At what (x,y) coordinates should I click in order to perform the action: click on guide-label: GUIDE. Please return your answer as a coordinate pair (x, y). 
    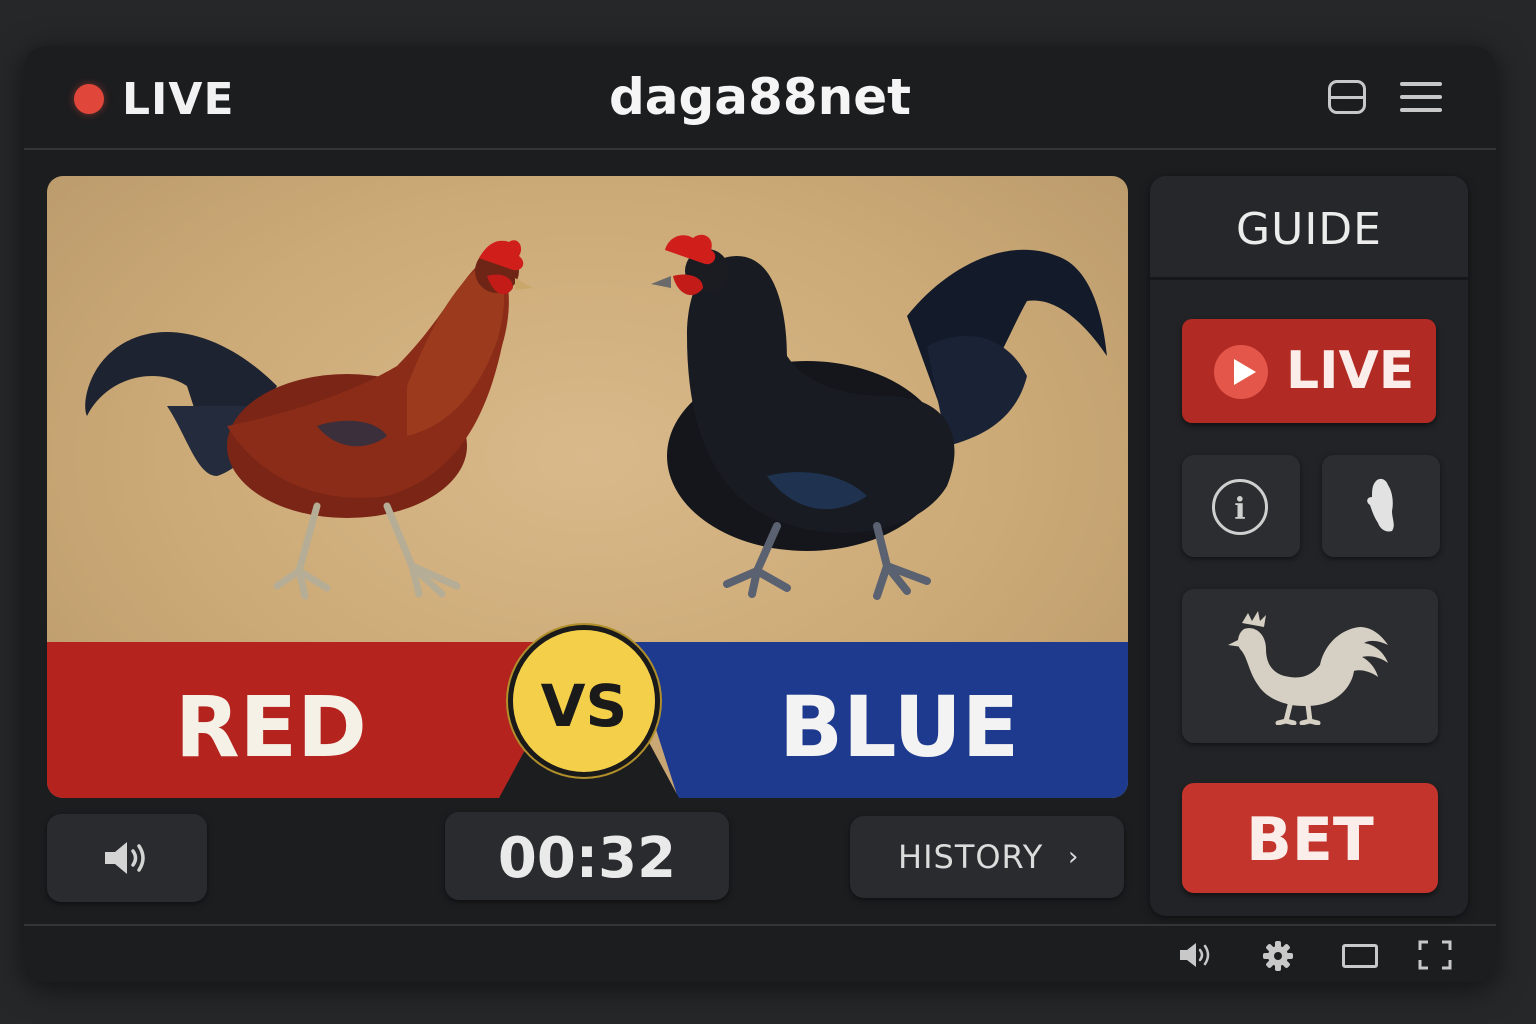
    Looking at the image, I should click on (1309, 229).